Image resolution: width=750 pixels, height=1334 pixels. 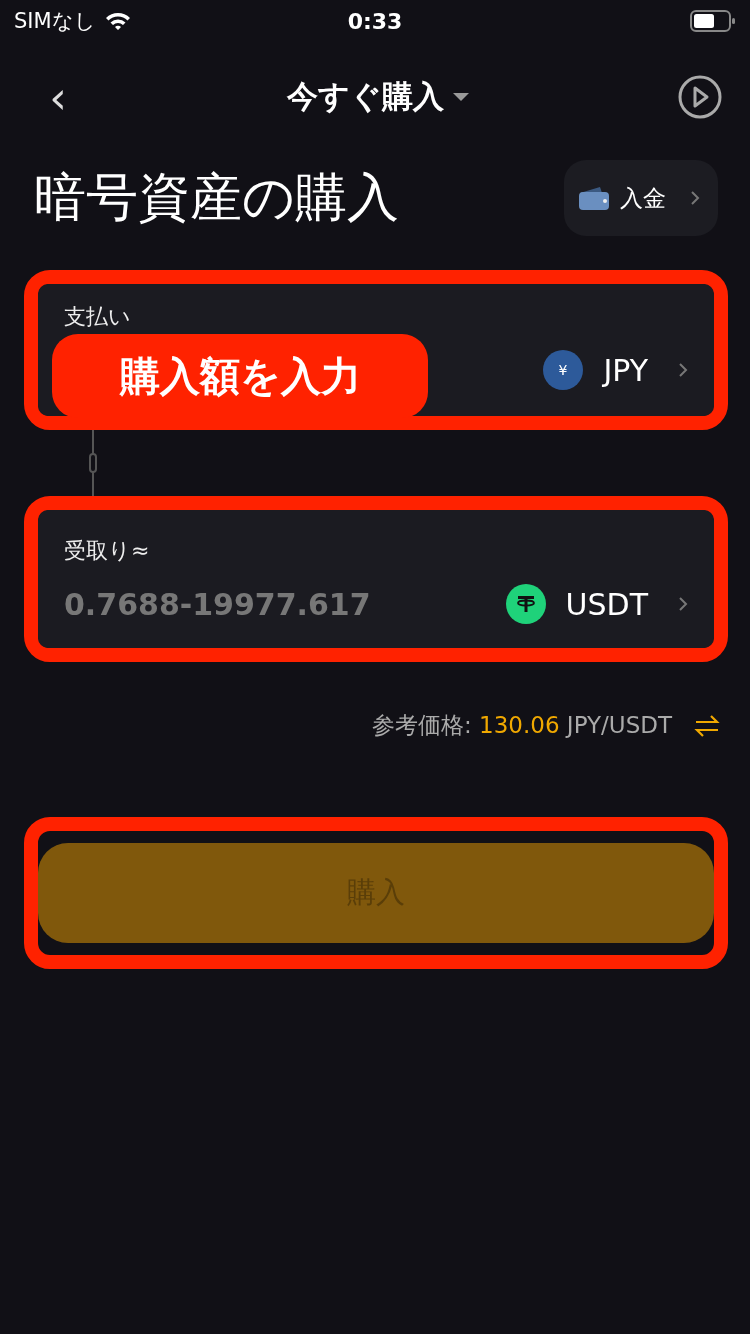 What do you see at coordinates (240, 376) in the screenshot?
I see `annotation-callout: 購入額を入力` at bounding box center [240, 376].